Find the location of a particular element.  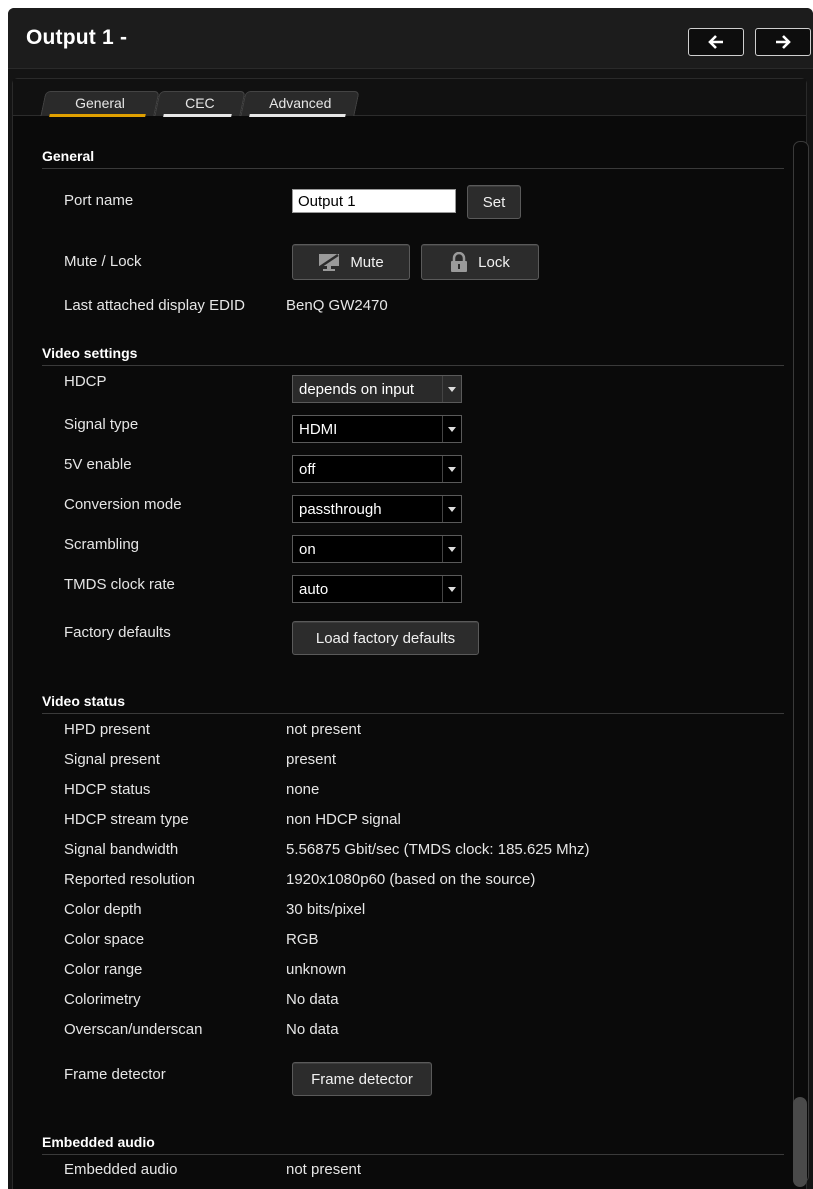

set-button: Set is located at coordinates (494, 202).